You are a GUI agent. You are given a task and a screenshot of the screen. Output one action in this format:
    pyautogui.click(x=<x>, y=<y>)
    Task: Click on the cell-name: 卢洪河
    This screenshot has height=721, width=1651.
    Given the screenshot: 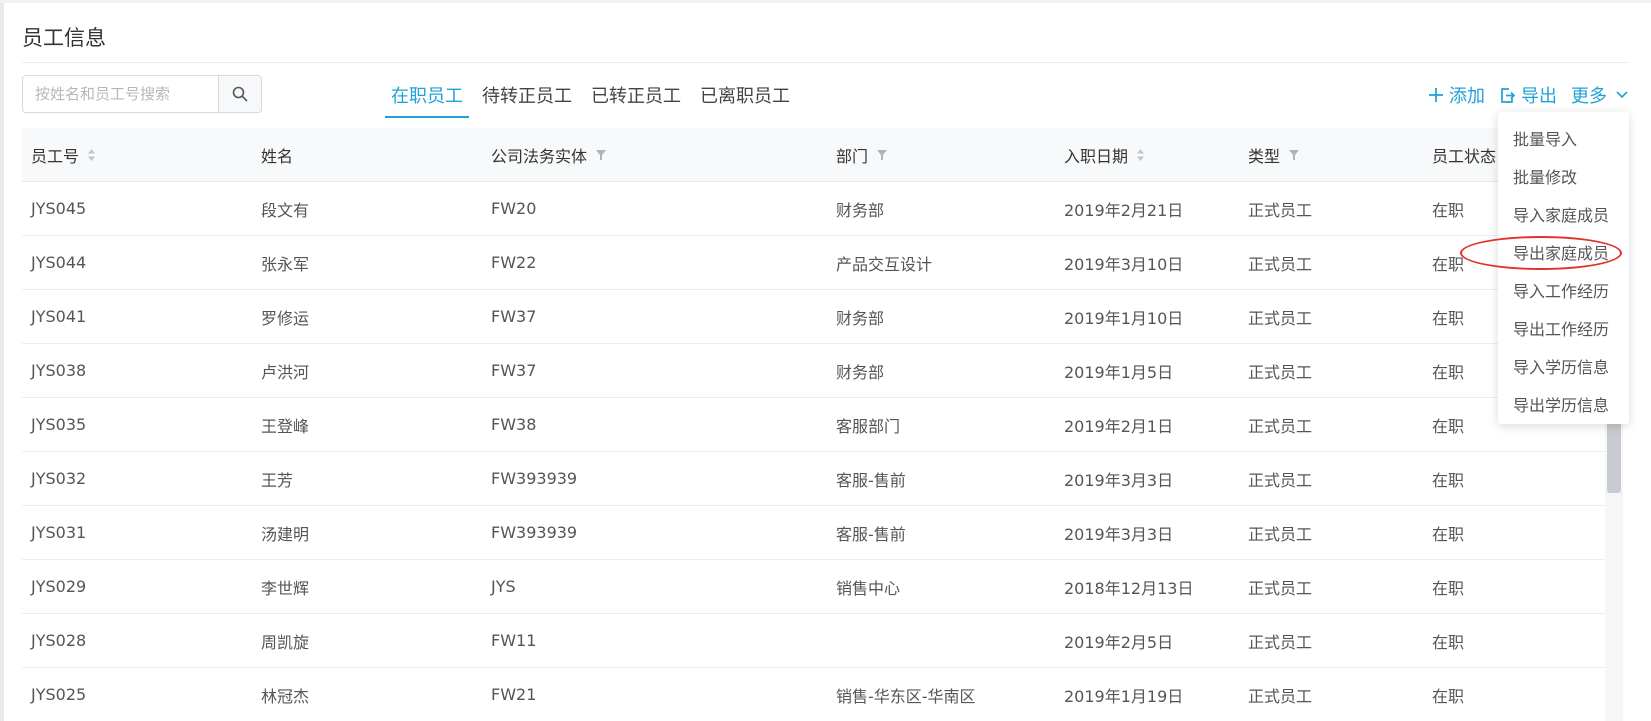 What is the action you would take?
    pyautogui.click(x=285, y=372)
    